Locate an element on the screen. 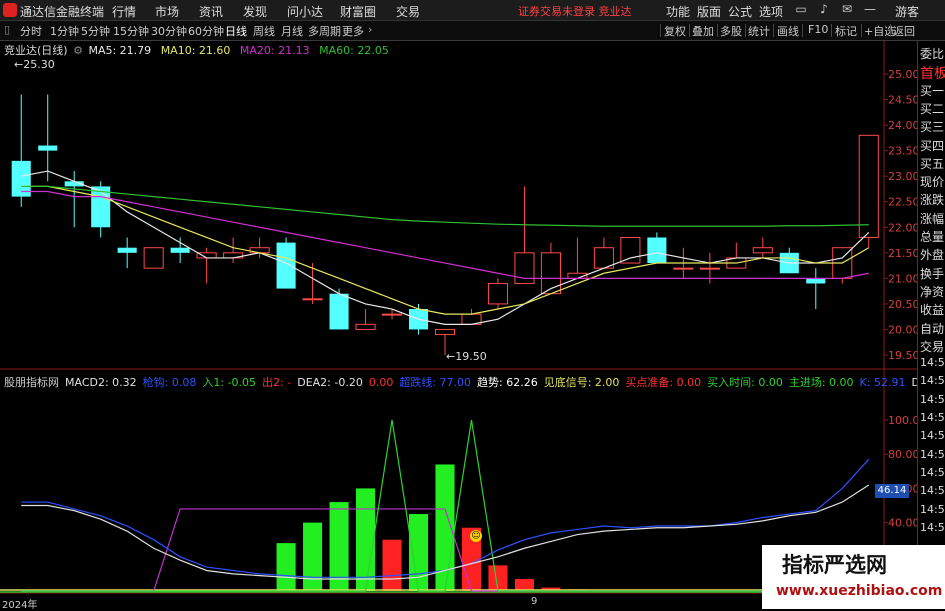 This screenshot has height=611, width=945. chevron-right-icon: › is located at coordinates (370, 29).